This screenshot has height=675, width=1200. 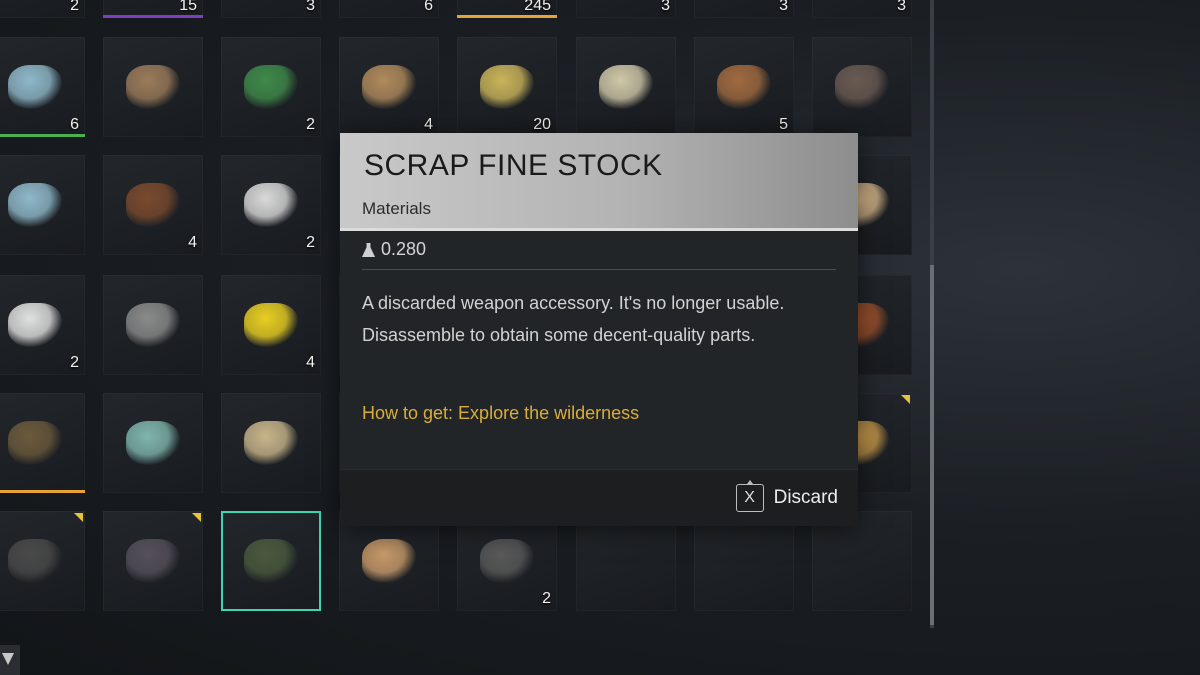 I want to click on scrollbar-thumb, so click(x=932, y=445).